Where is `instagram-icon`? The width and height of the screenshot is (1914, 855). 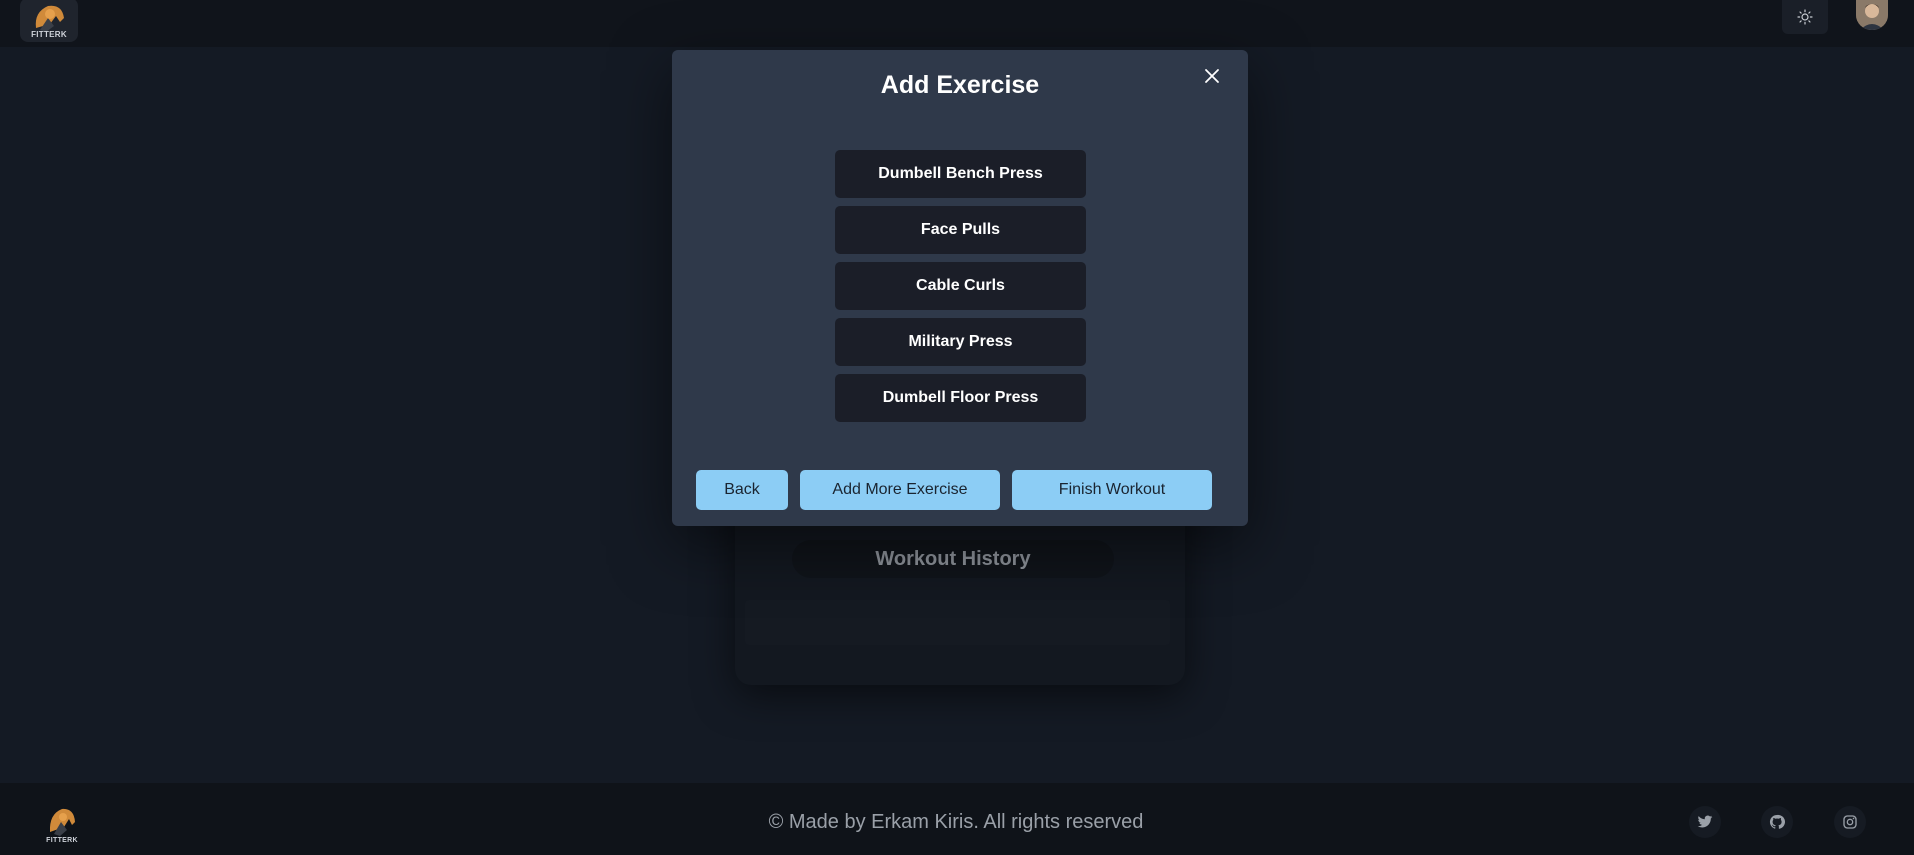 instagram-icon is located at coordinates (1850, 822).